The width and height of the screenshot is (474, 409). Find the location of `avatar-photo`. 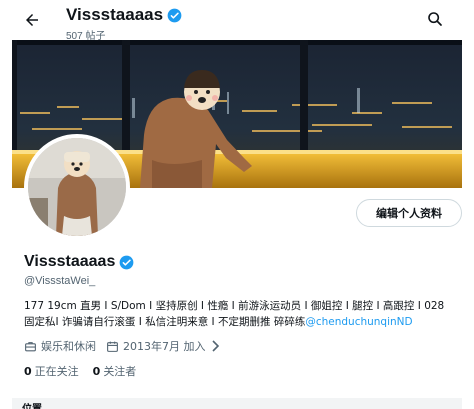

avatar-photo is located at coordinates (77, 187).